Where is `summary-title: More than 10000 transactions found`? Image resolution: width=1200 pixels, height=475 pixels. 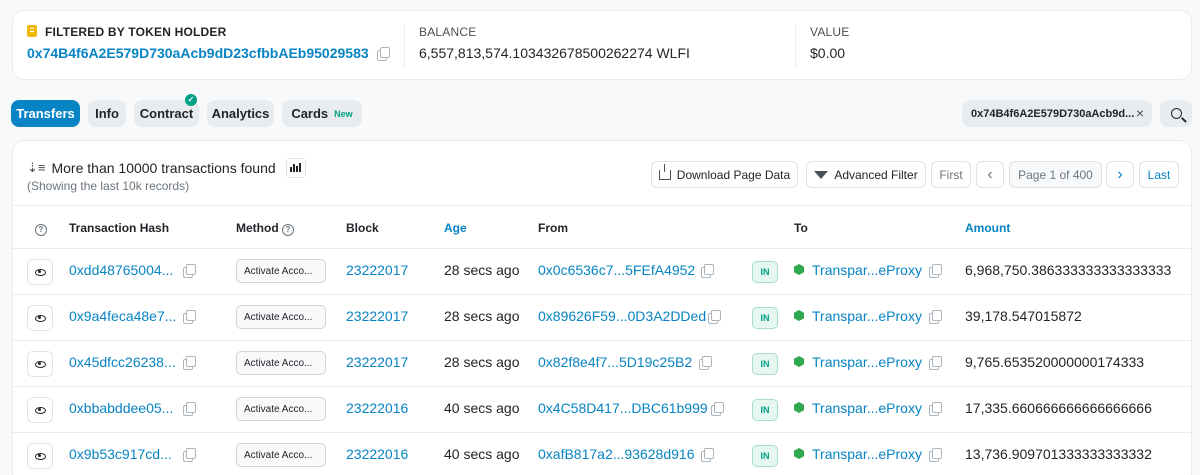
summary-title: More than 10000 transactions found is located at coordinates (163, 168).